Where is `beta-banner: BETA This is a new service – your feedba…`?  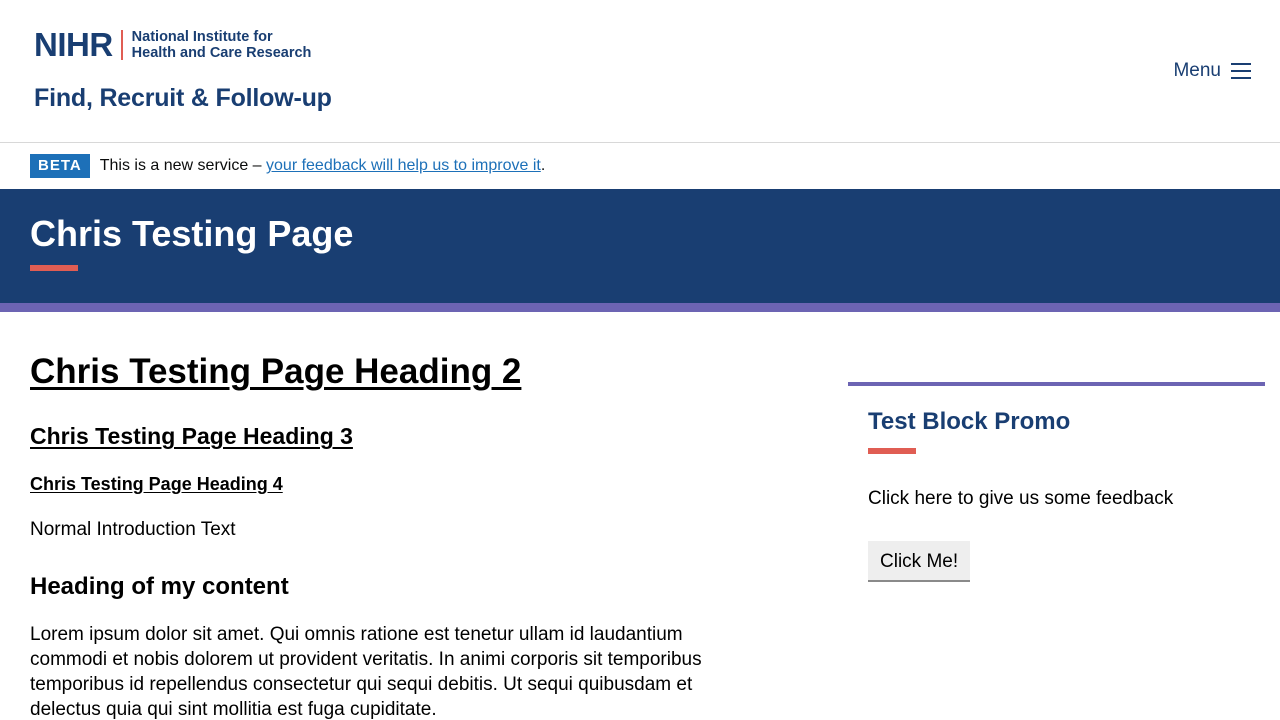
beta-banner: BETA This is a new service – your feedba… is located at coordinates (640, 166).